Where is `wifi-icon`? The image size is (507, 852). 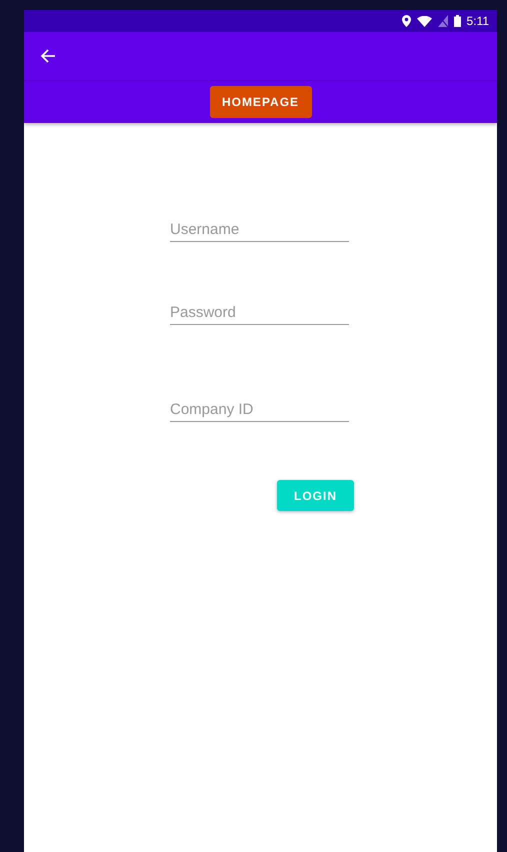 wifi-icon is located at coordinates (424, 21).